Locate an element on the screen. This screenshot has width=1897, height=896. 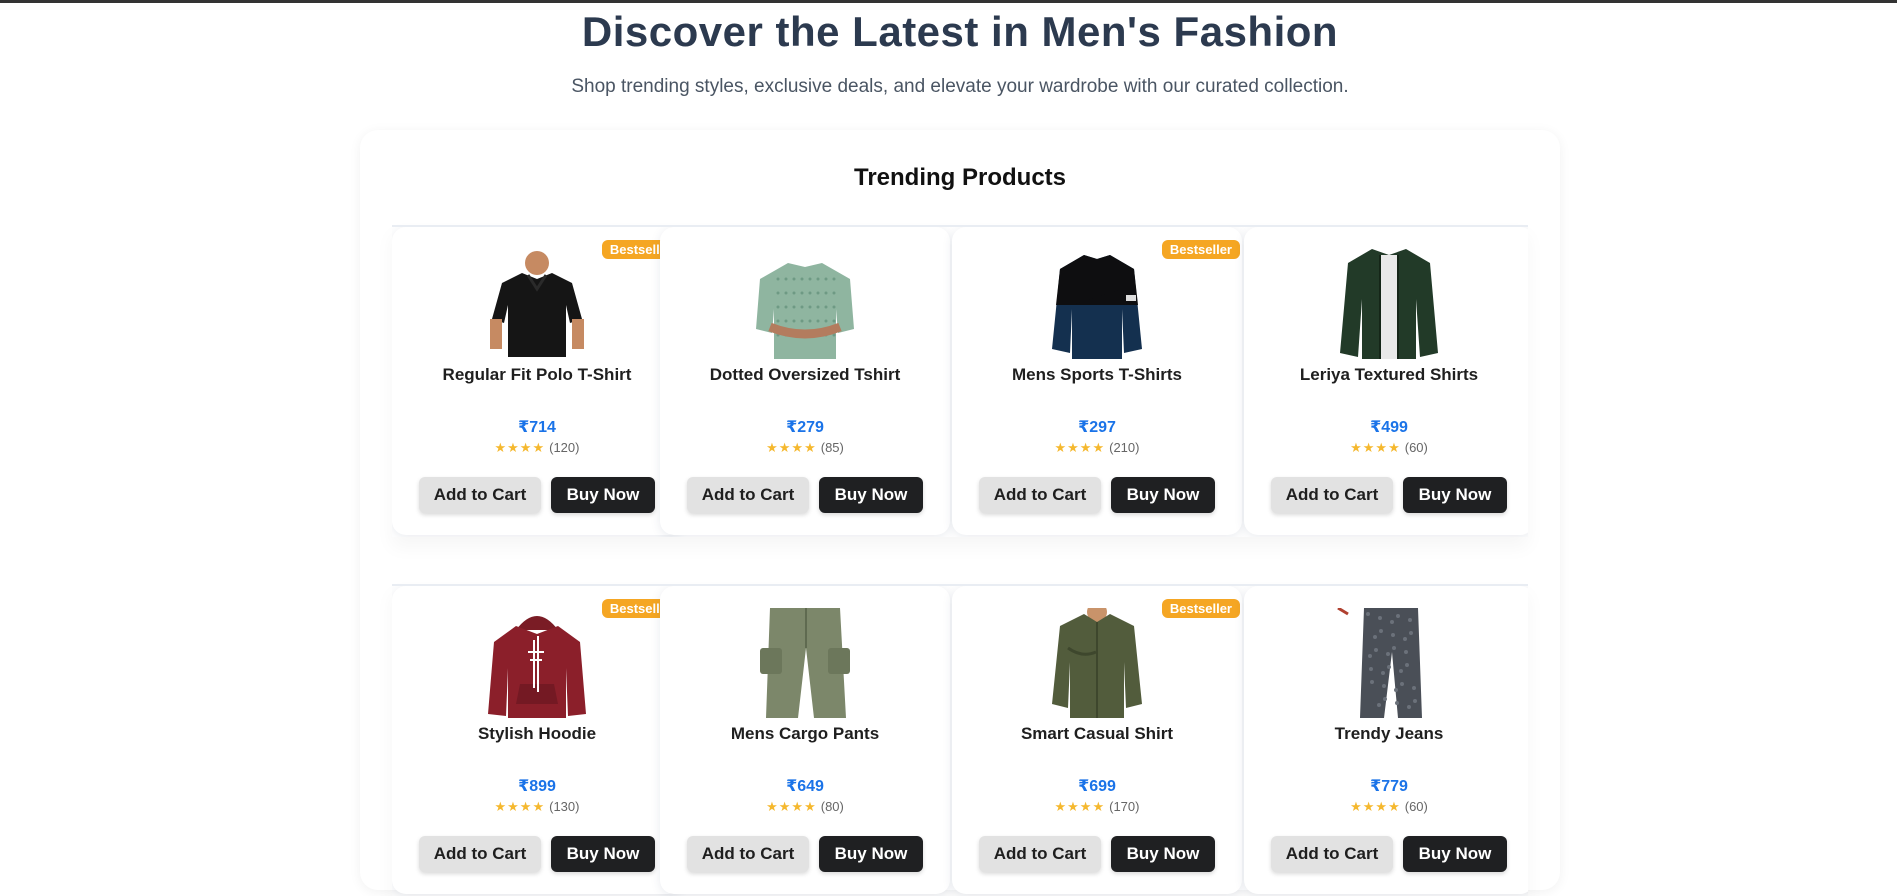
product-price: ₹649 is located at coordinates (805, 786).